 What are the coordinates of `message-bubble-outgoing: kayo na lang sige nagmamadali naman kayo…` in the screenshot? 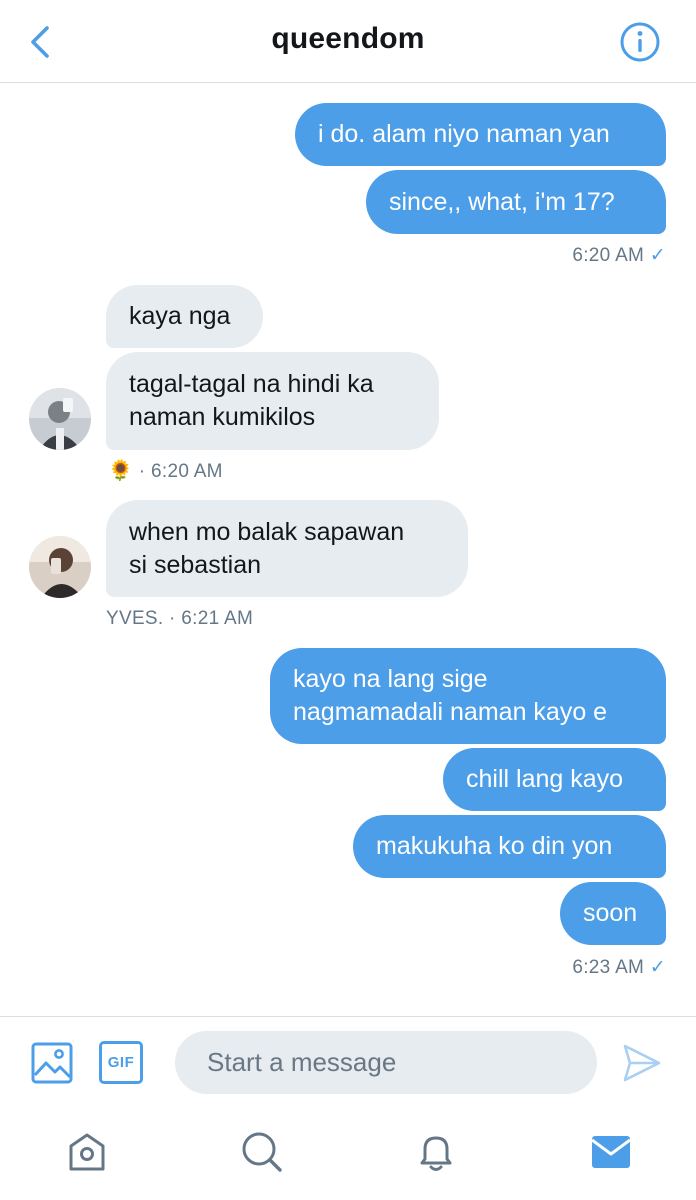 It's located at (468, 696).